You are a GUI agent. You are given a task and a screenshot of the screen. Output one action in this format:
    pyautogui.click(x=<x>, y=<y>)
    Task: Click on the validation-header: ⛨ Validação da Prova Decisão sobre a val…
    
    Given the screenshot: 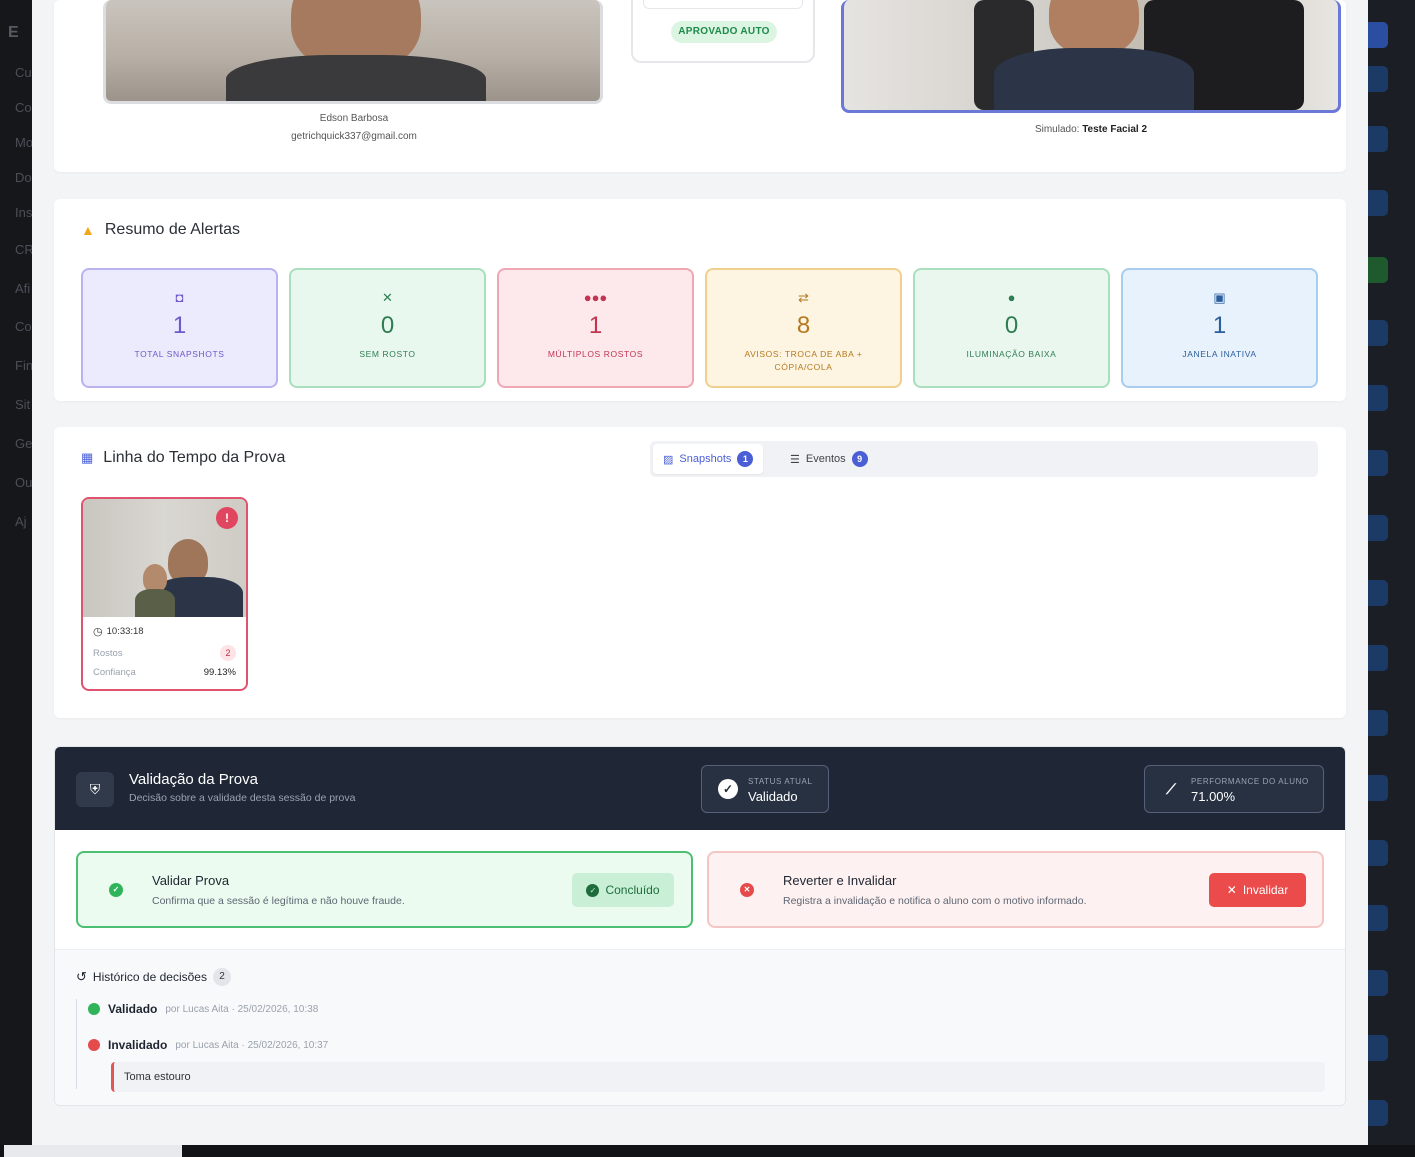 What is the action you would take?
    pyautogui.click(x=700, y=788)
    